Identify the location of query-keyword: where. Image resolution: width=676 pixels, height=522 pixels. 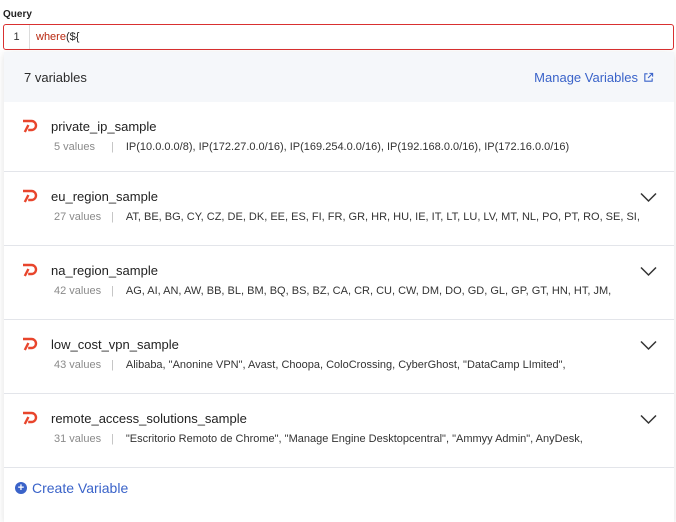
(51, 37).